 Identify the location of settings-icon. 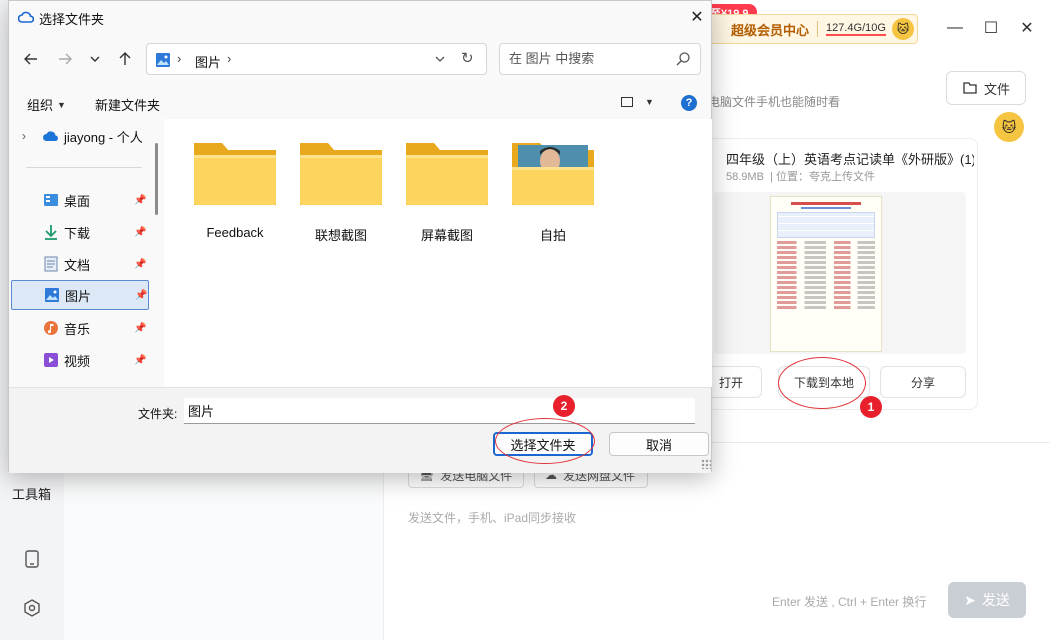
(32, 608).